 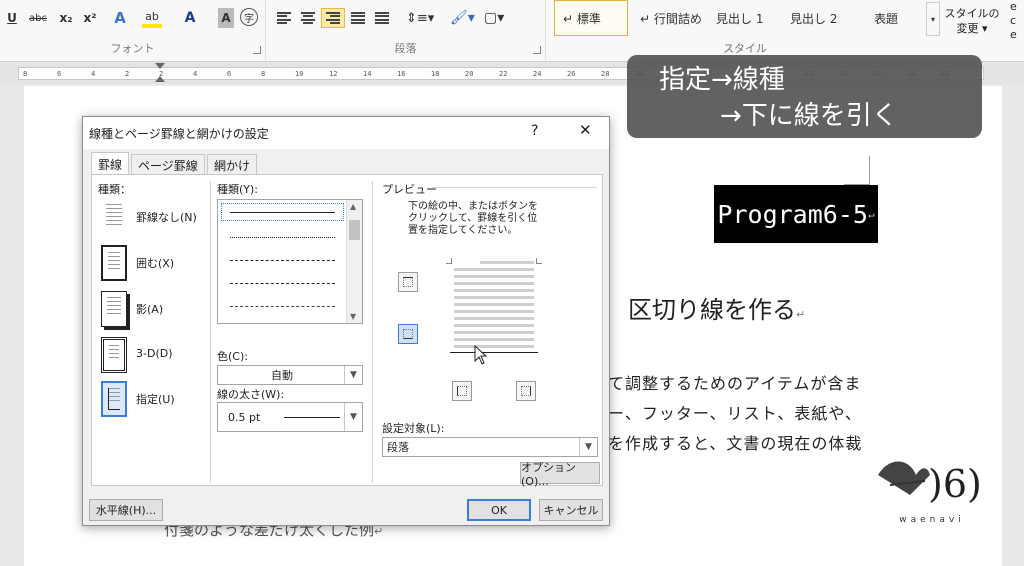 I want to click on style-normal: ↵ 標準, so click(x=591, y=18).